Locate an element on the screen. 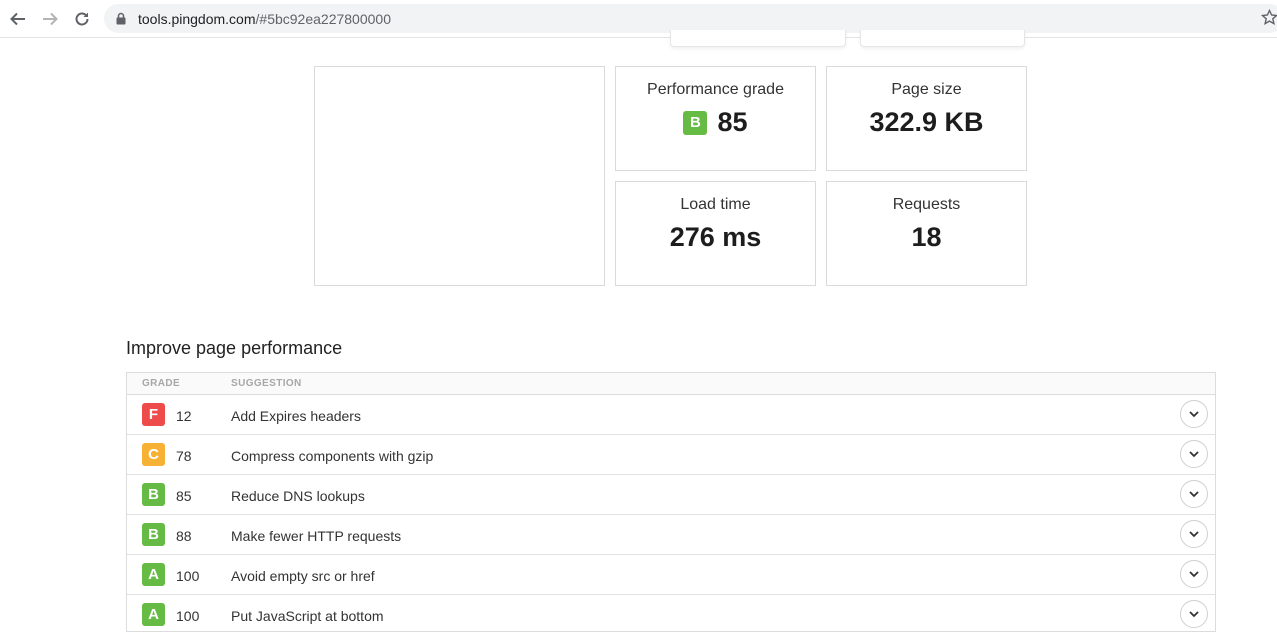 This screenshot has width=1277, height=632. suggestion-text: Add Expires headers is located at coordinates (296, 416).